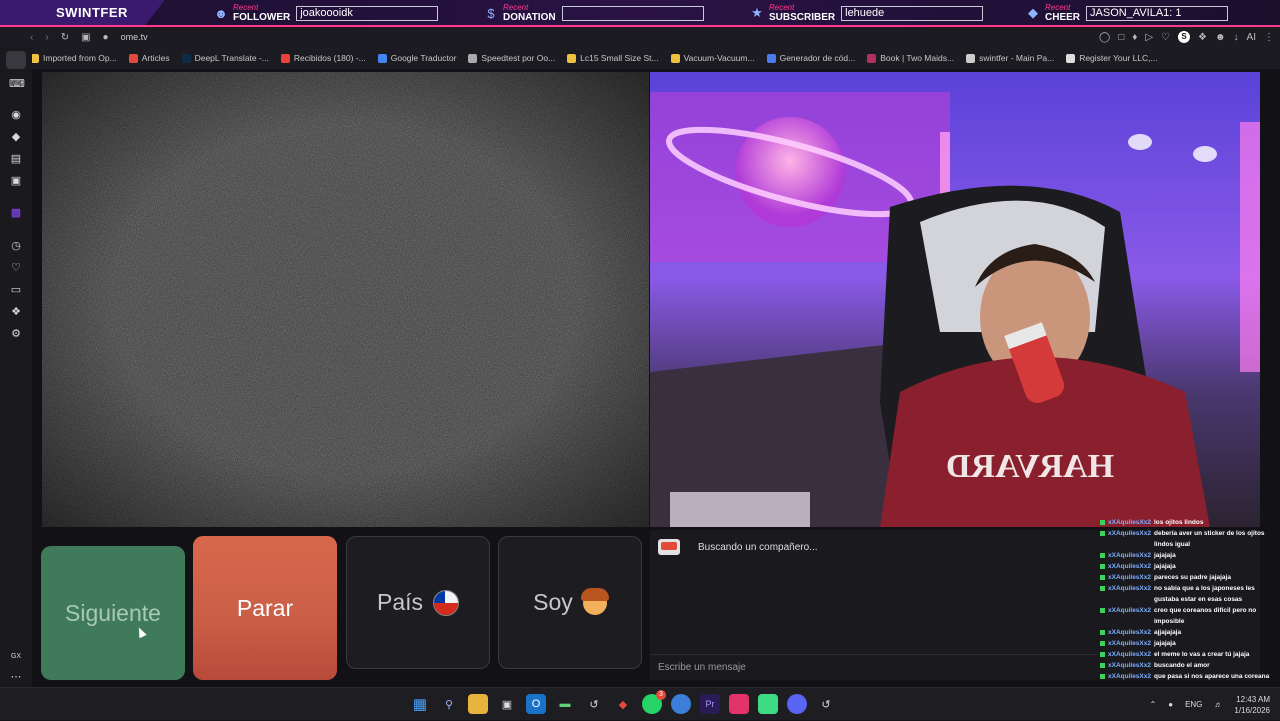  What do you see at coordinates (31, 37) in the screenshot?
I see `back-icon: ‹` at bounding box center [31, 37].